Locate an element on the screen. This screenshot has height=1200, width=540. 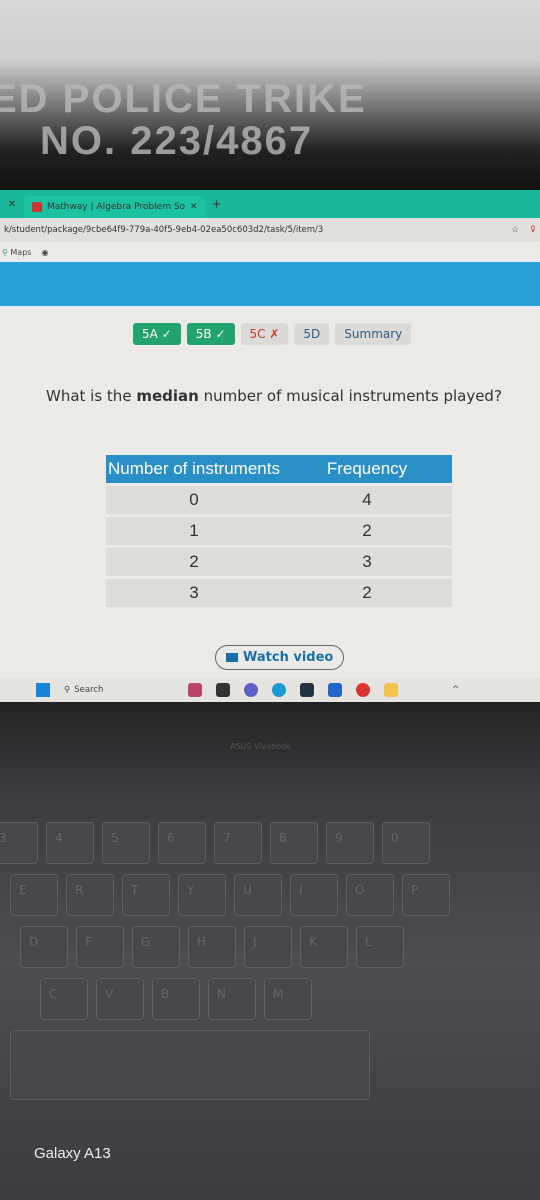
star-icon: ☆ is located at coordinates (515, 230).